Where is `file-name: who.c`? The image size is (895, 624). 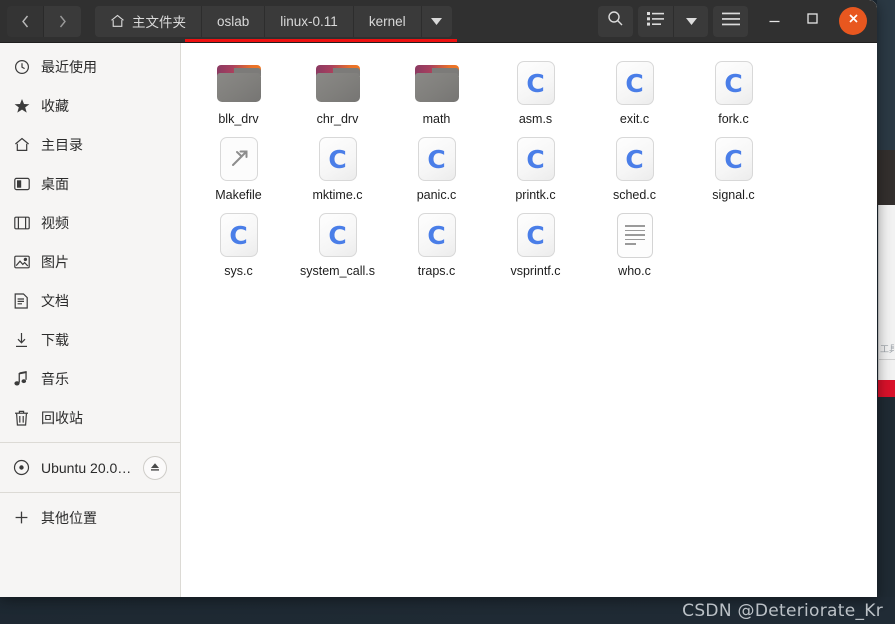 file-name: who.c is located at coordinates (634, 271).